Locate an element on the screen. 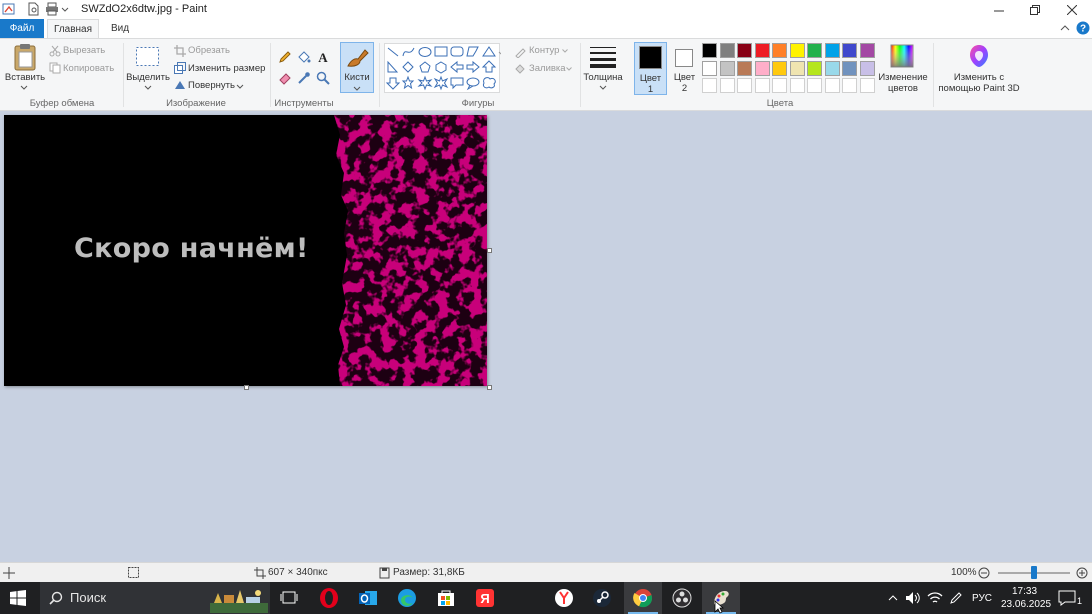 The width and height of the screenshot is (1092, 614). pen-workspace-icon is located at coordinates (956, 598).